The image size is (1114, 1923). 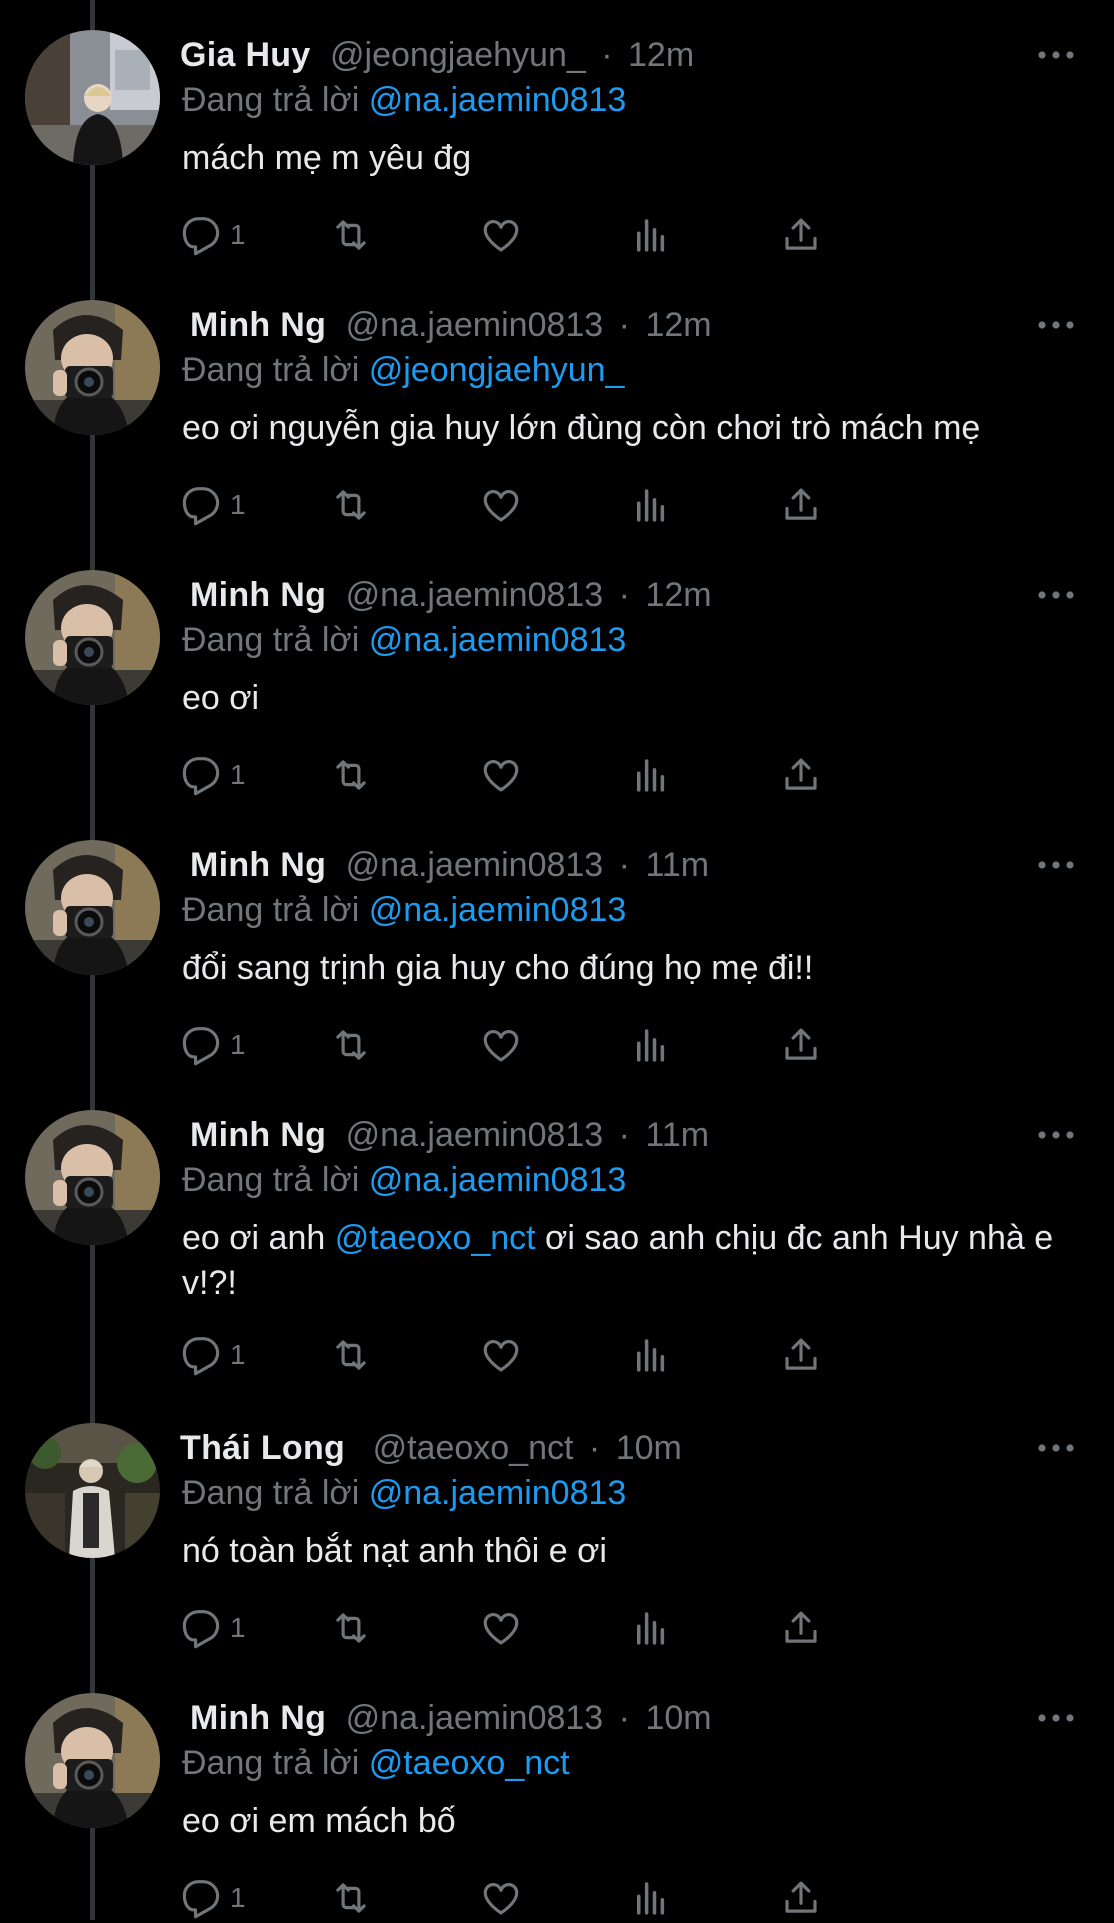 I want to click on reply-context: Đang trả lời @jeongjaehyun_, so click(x=403, y=370).